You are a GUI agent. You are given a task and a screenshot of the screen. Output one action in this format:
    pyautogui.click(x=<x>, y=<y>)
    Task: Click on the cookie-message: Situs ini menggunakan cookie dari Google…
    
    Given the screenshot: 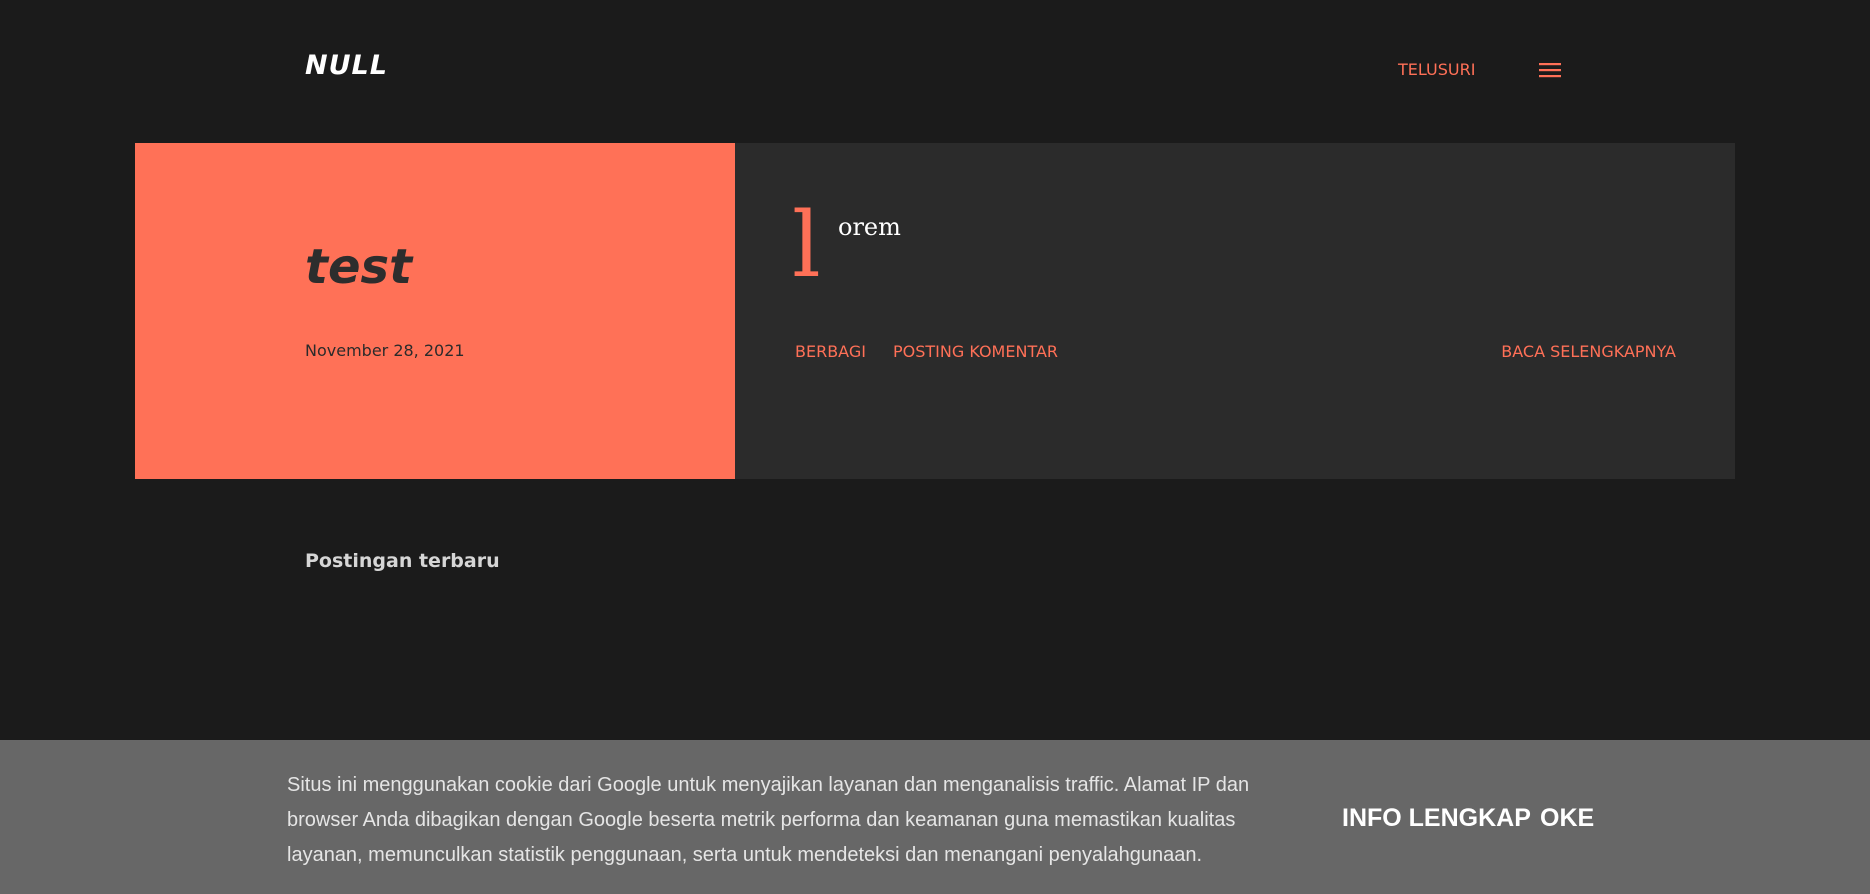 What is the action you would take?
    pyautogui.click(x=768, y=820)
    